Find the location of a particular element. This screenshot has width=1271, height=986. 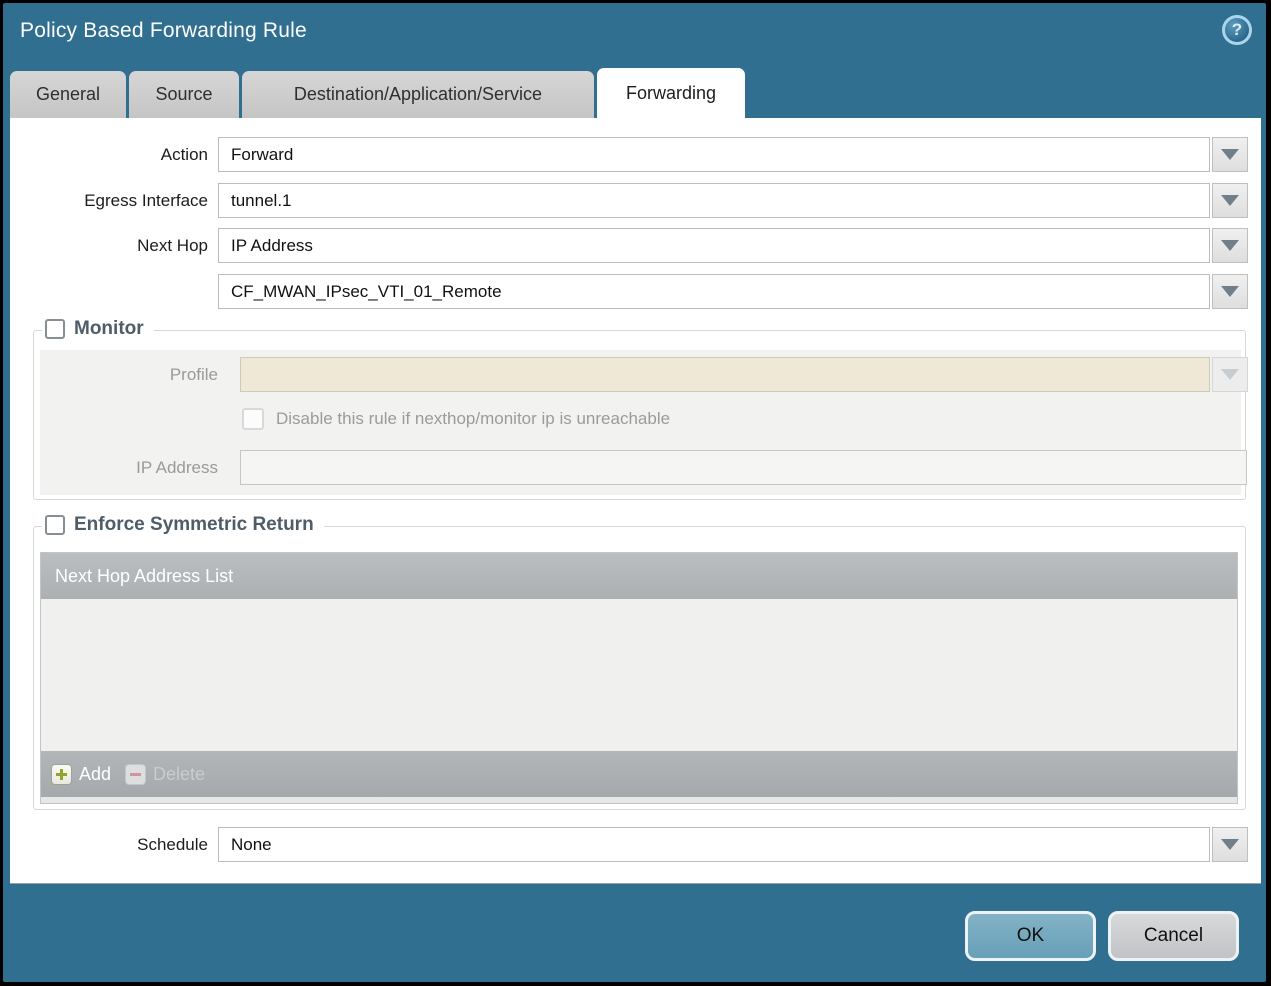

next-hop-address-toolbar: Add Delete is located at coordinates (639, 774).